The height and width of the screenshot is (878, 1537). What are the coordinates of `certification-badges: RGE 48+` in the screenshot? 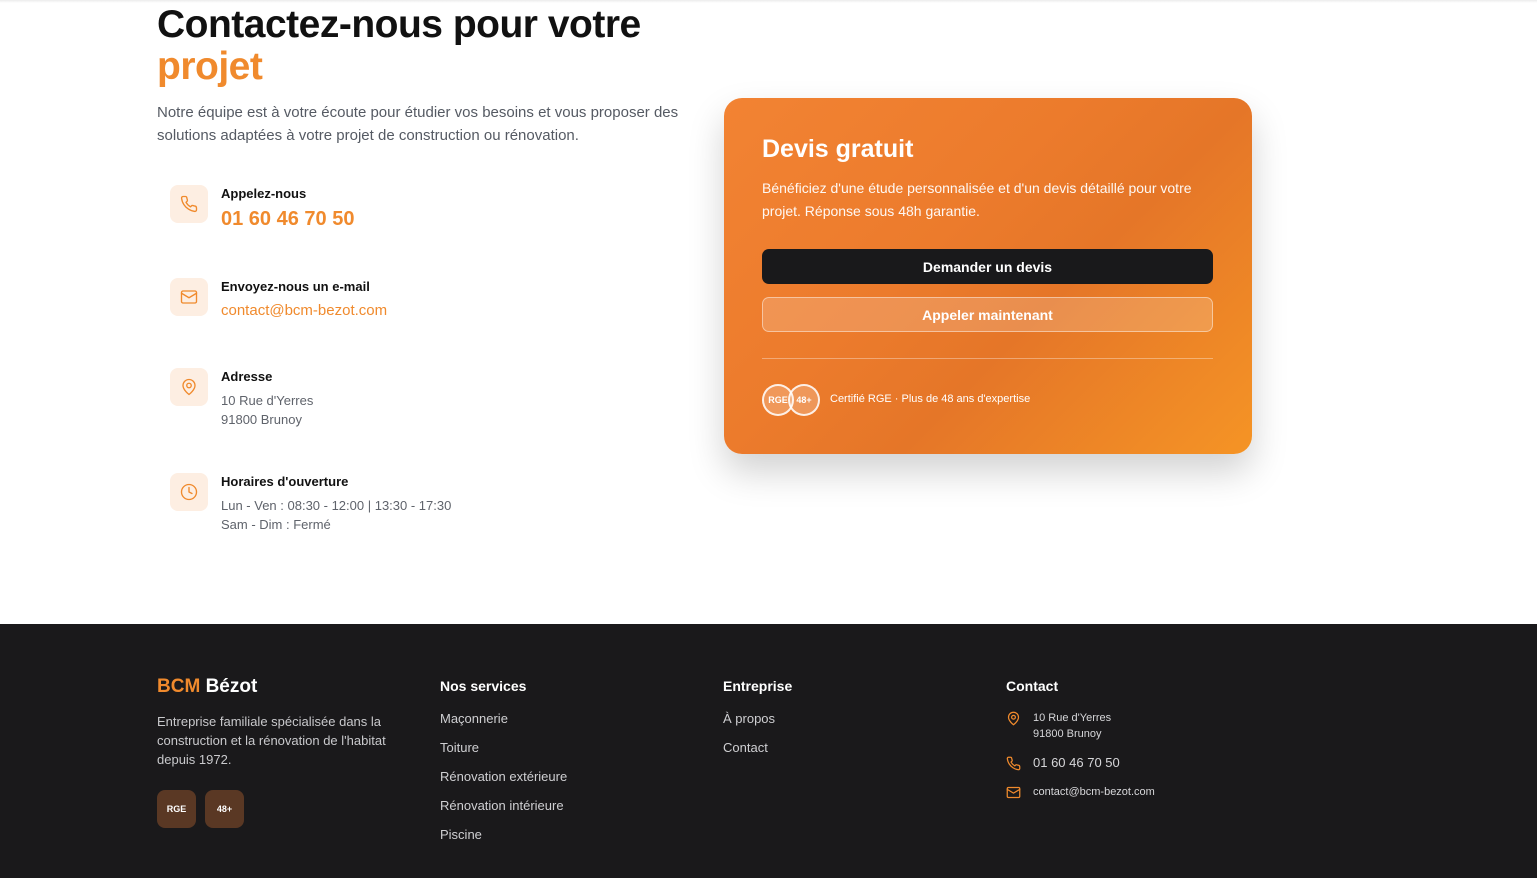 It's located at (792, 400).